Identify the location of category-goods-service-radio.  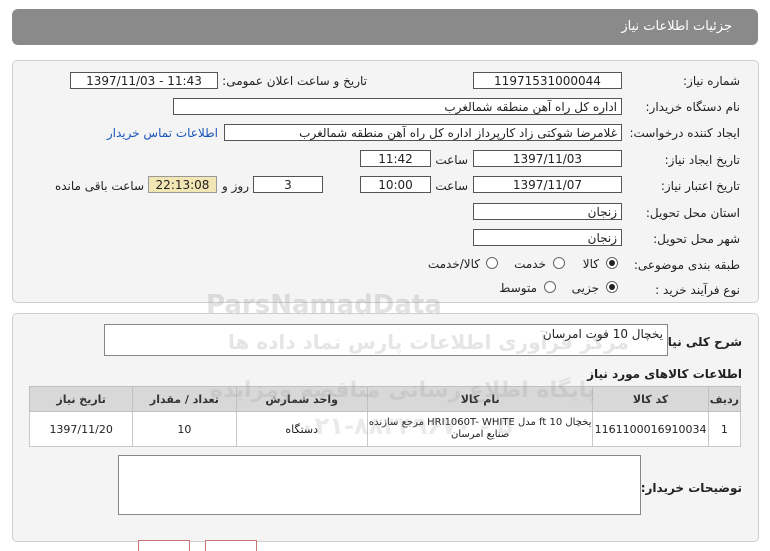
(492, 263).